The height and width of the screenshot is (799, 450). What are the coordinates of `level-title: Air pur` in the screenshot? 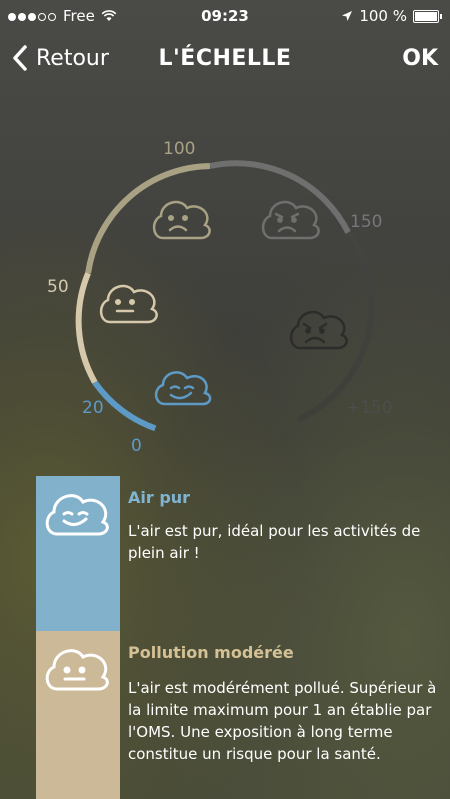 It's located at (159, 497).